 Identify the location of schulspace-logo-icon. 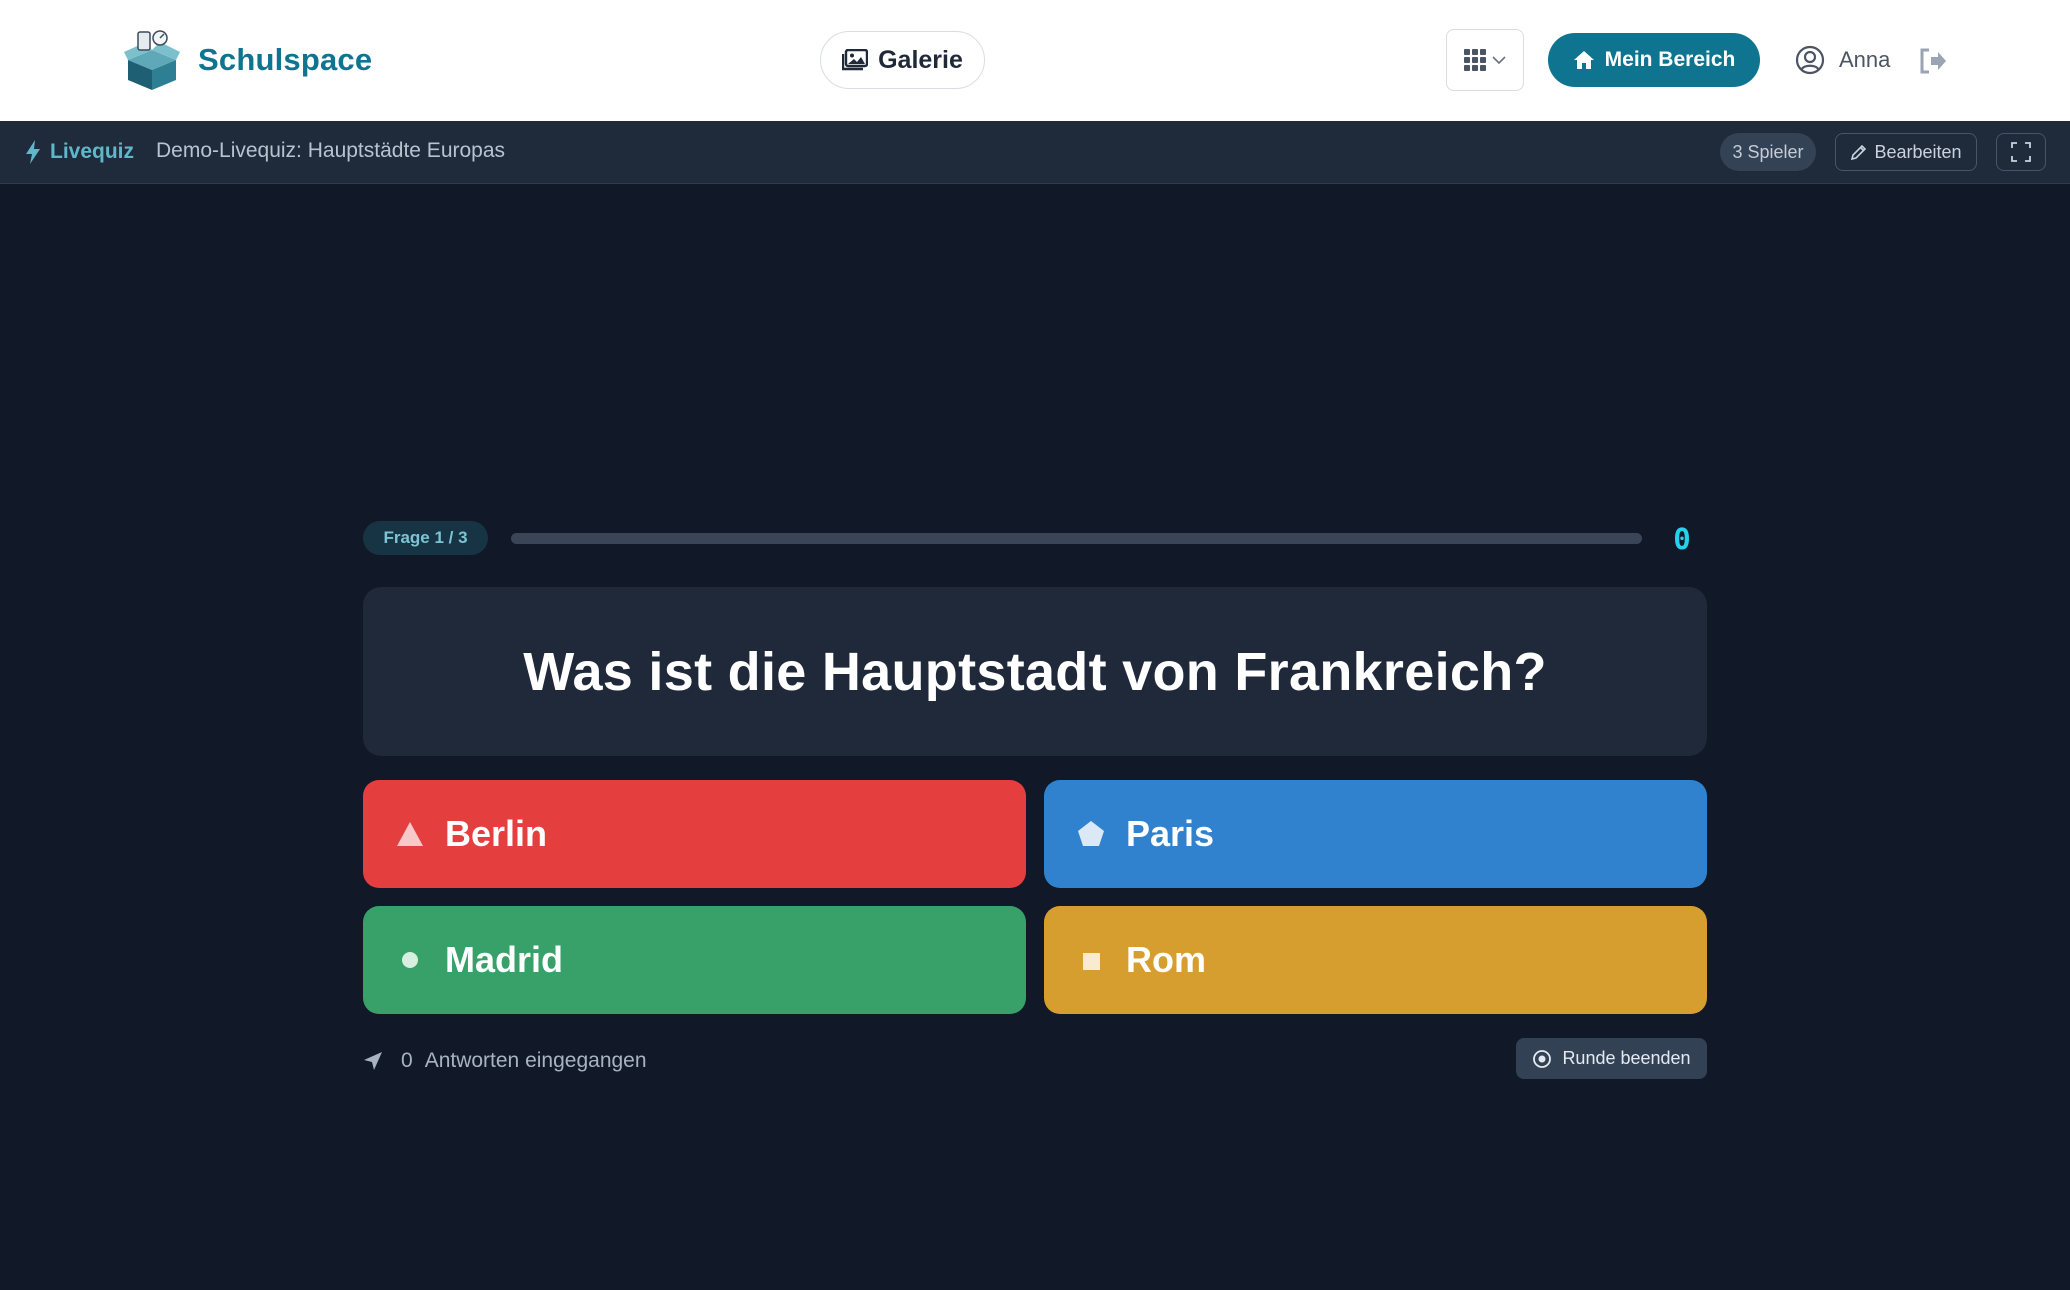
(152, 60).